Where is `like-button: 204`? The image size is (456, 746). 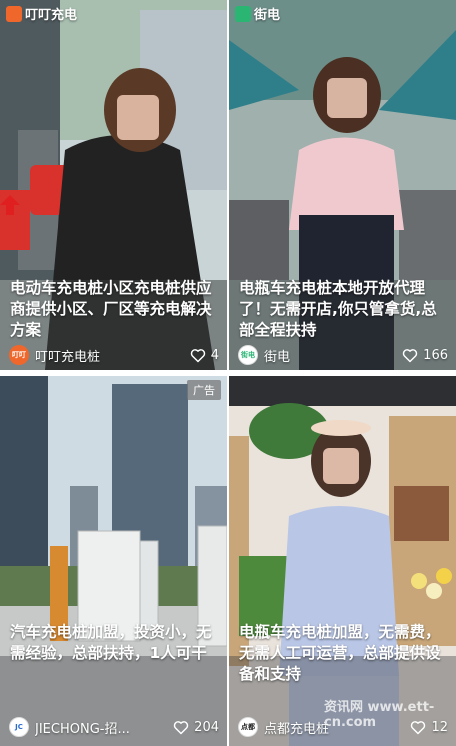 like-button: 204 is located at coordinates (196, 727).